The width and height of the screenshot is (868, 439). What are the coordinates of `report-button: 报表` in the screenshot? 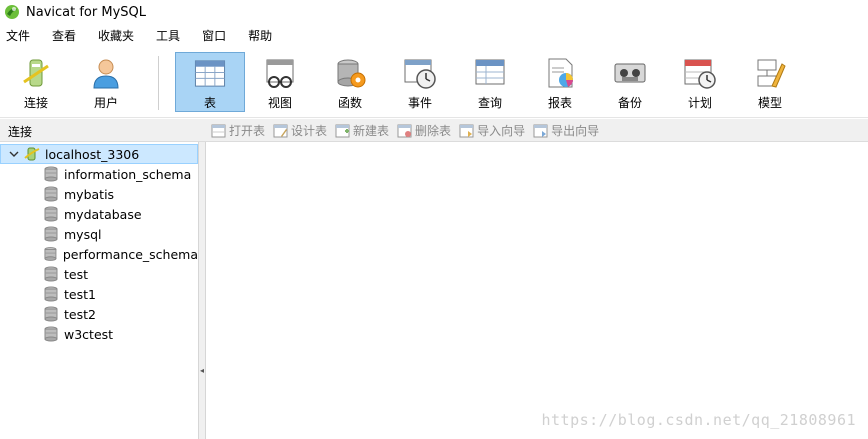 It's located at (560, 82).